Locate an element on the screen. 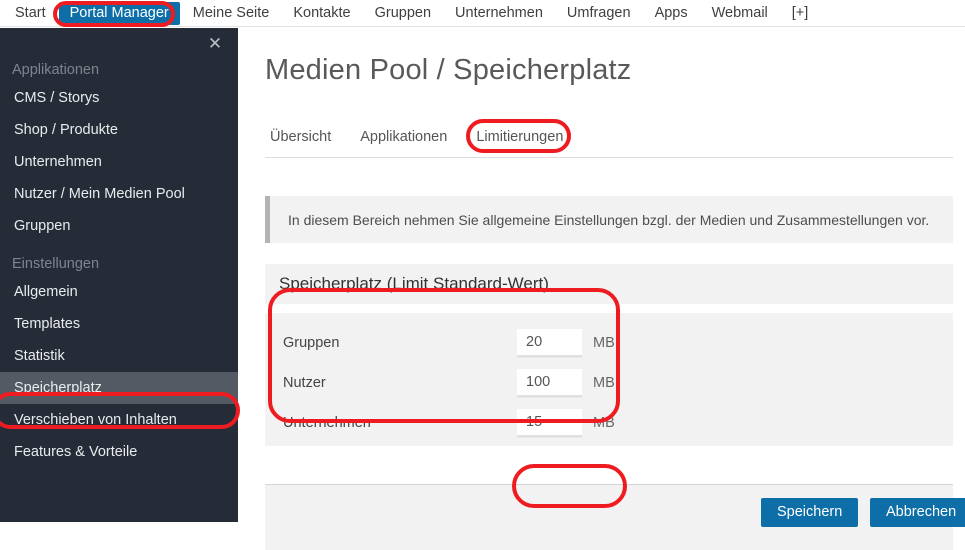  page-title: Medien Pool / Speicherplatz is located at coordinates (448, 70).